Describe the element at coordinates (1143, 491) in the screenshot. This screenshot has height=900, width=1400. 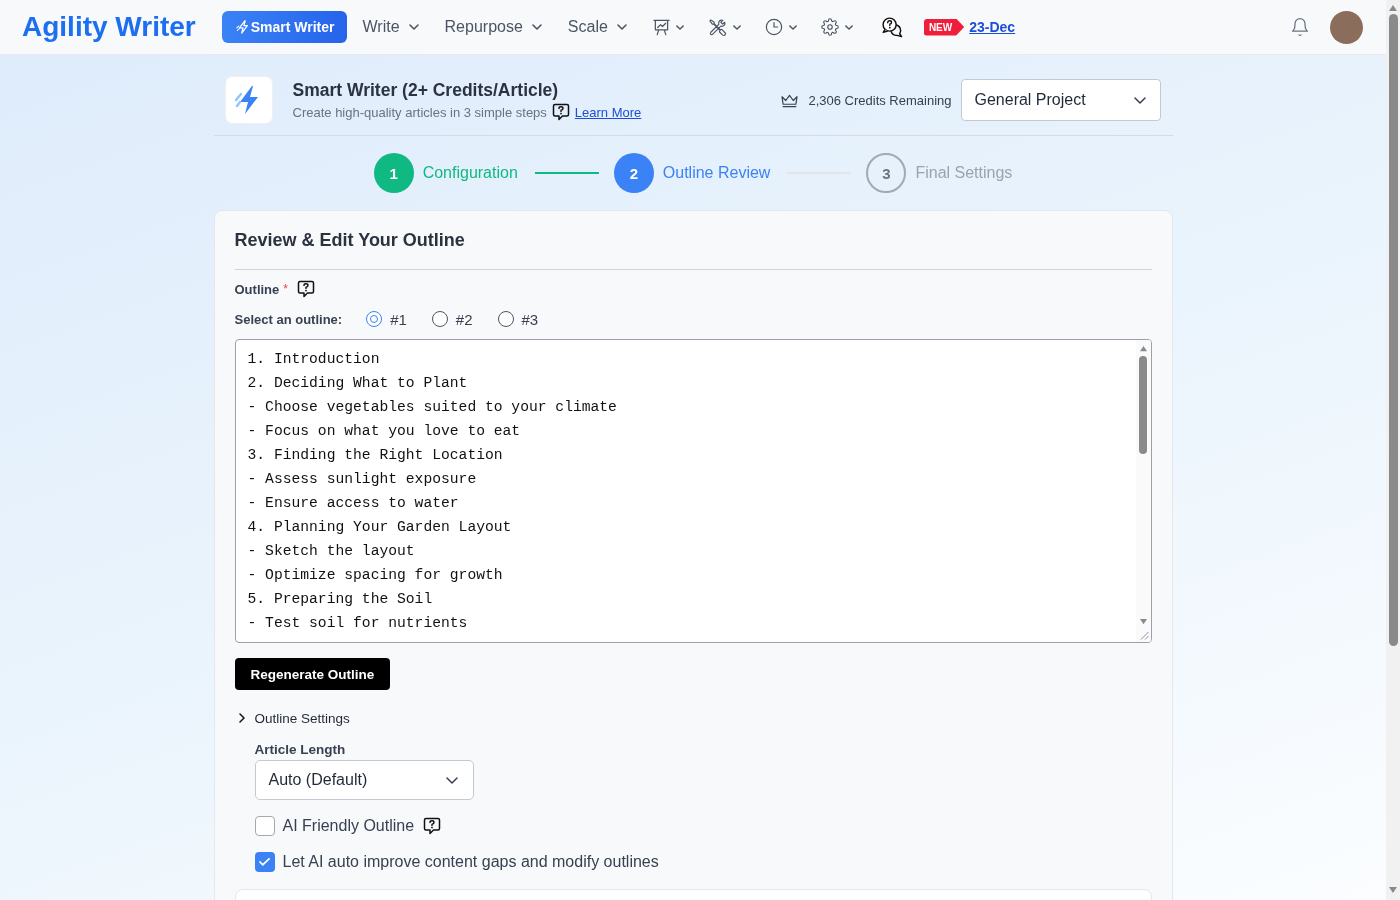
I see `textarea-scrollbar` at that location.